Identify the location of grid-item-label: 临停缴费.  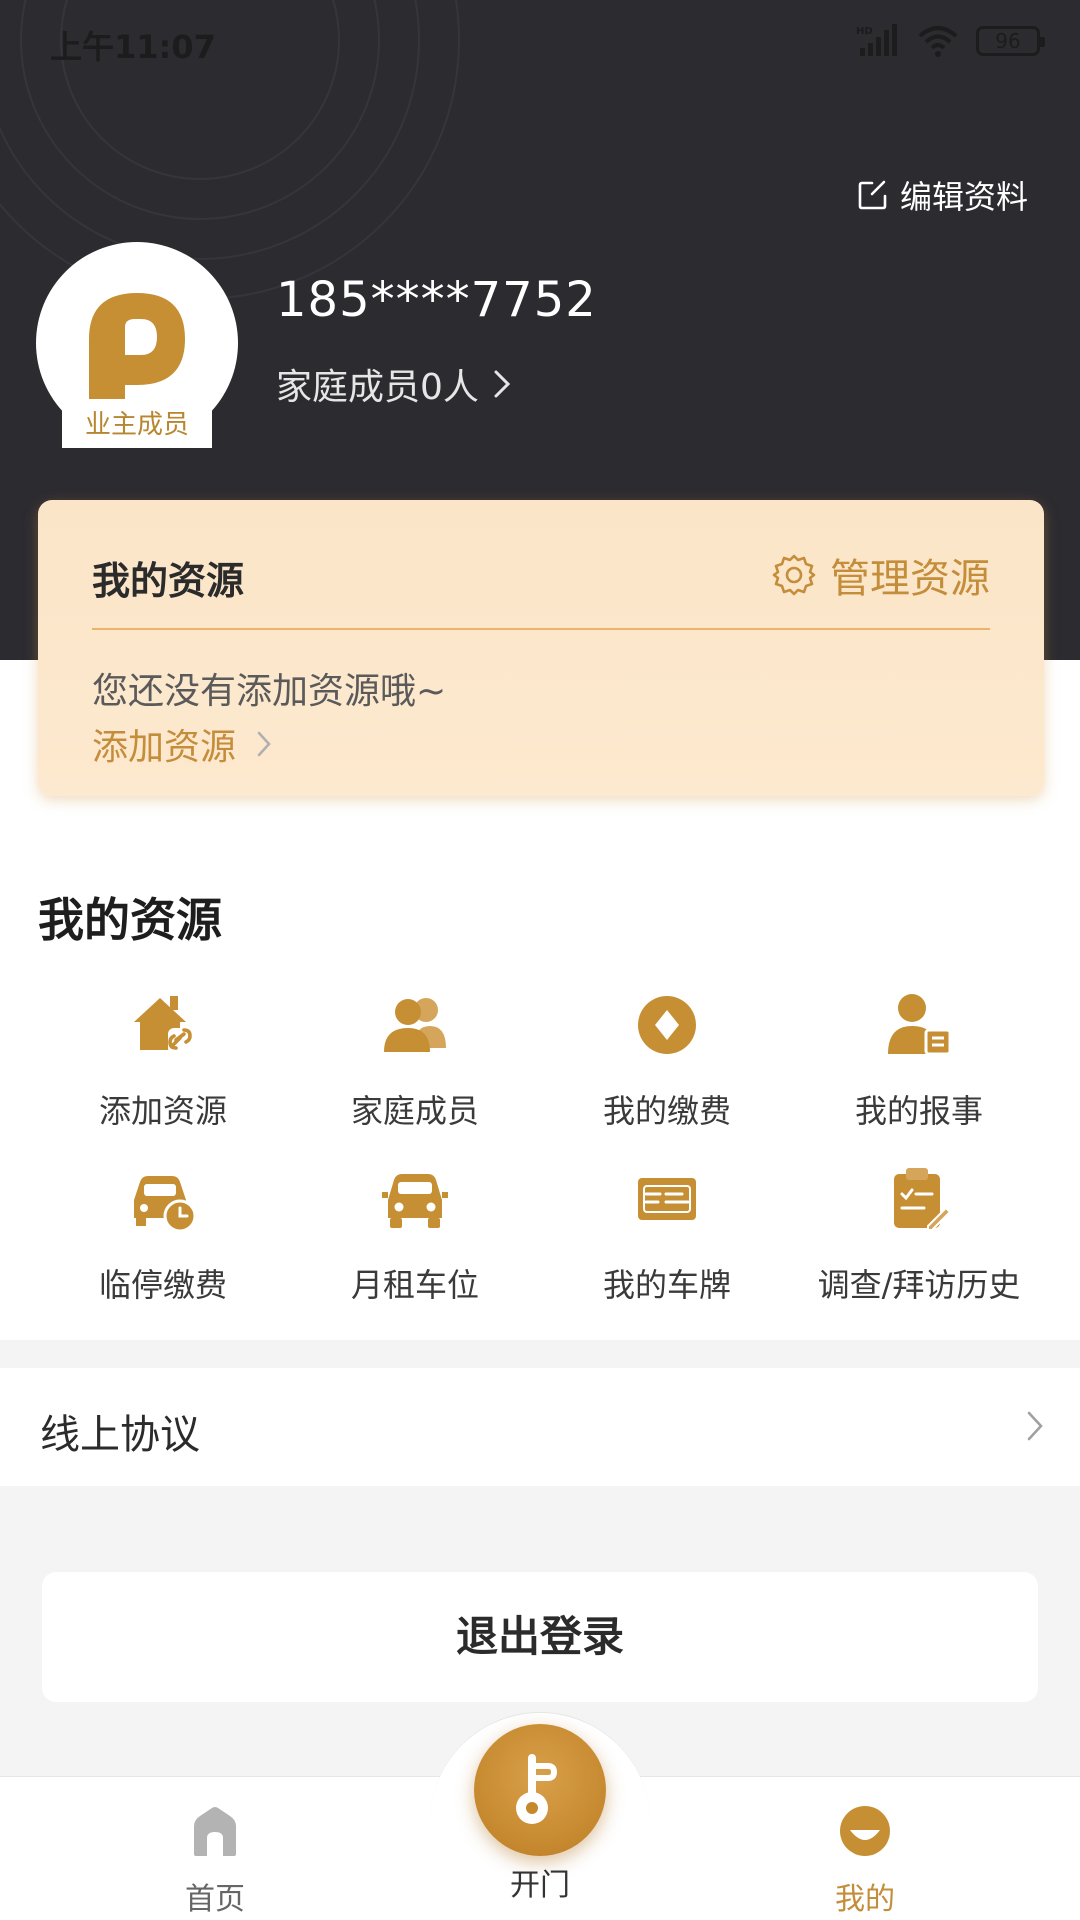
(162, 1285).